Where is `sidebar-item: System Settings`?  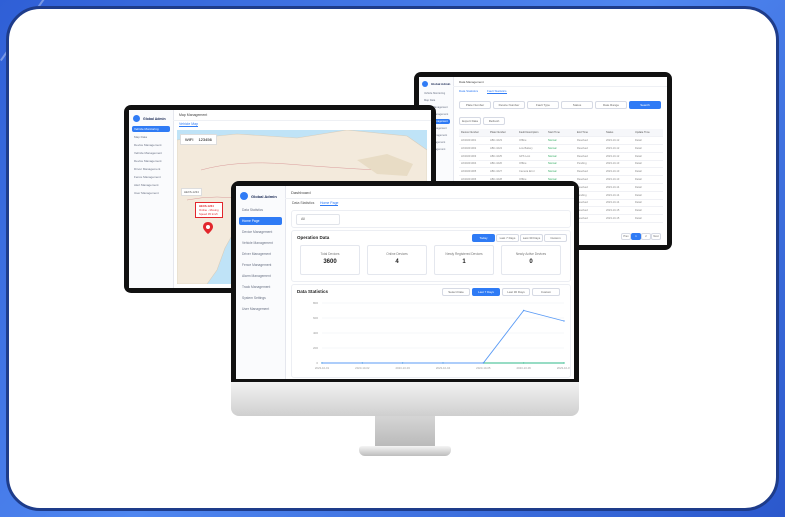
sidebar-item: System Settings is located at coordinates (260, 298).